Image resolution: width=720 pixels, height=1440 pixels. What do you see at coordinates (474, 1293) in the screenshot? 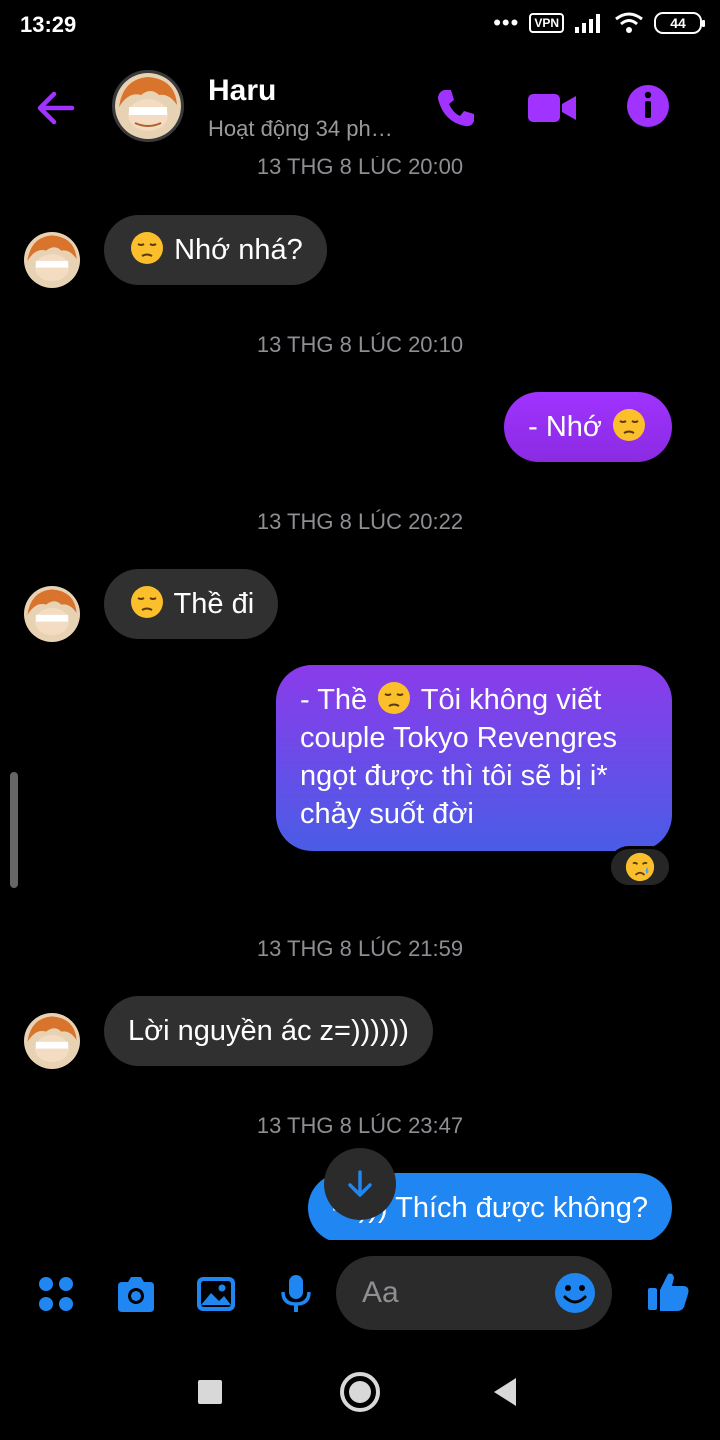
I see `message-input: Aa` at bounding box center [474, 1293].